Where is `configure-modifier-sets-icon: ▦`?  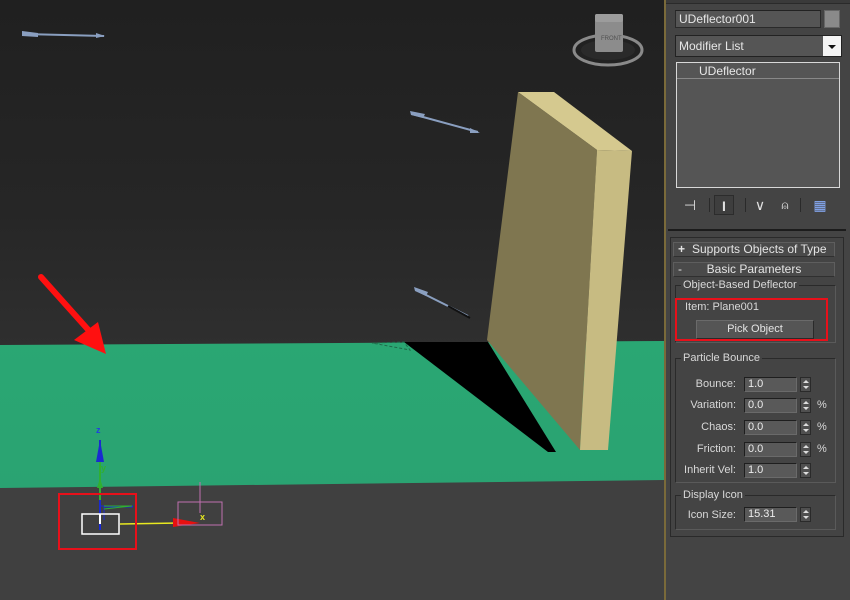
configure-modifier-sets-icon: ▦ is located at coordinates (820, 205).